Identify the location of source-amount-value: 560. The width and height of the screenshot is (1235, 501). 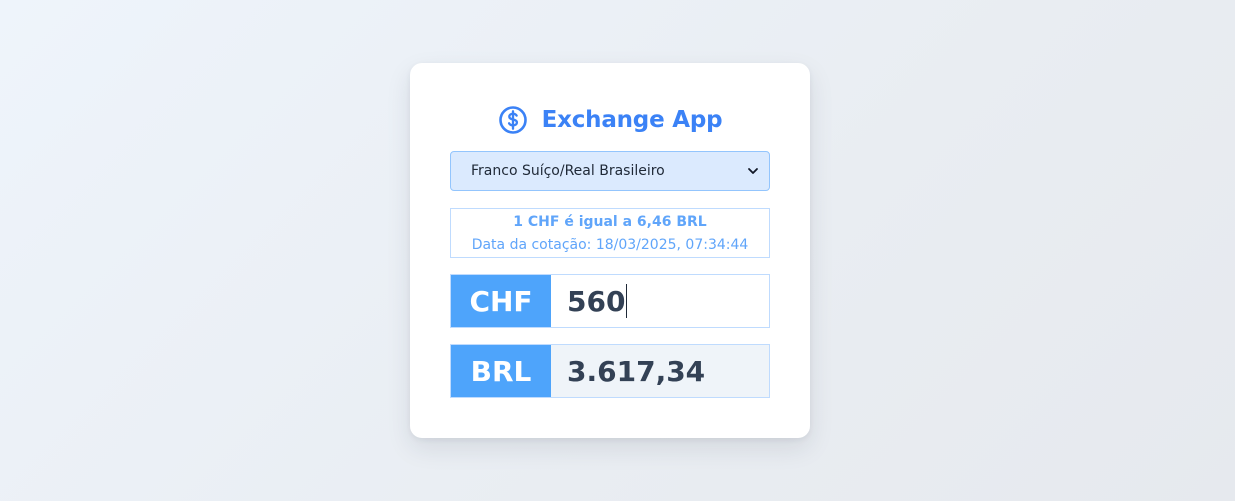
(596, 301).